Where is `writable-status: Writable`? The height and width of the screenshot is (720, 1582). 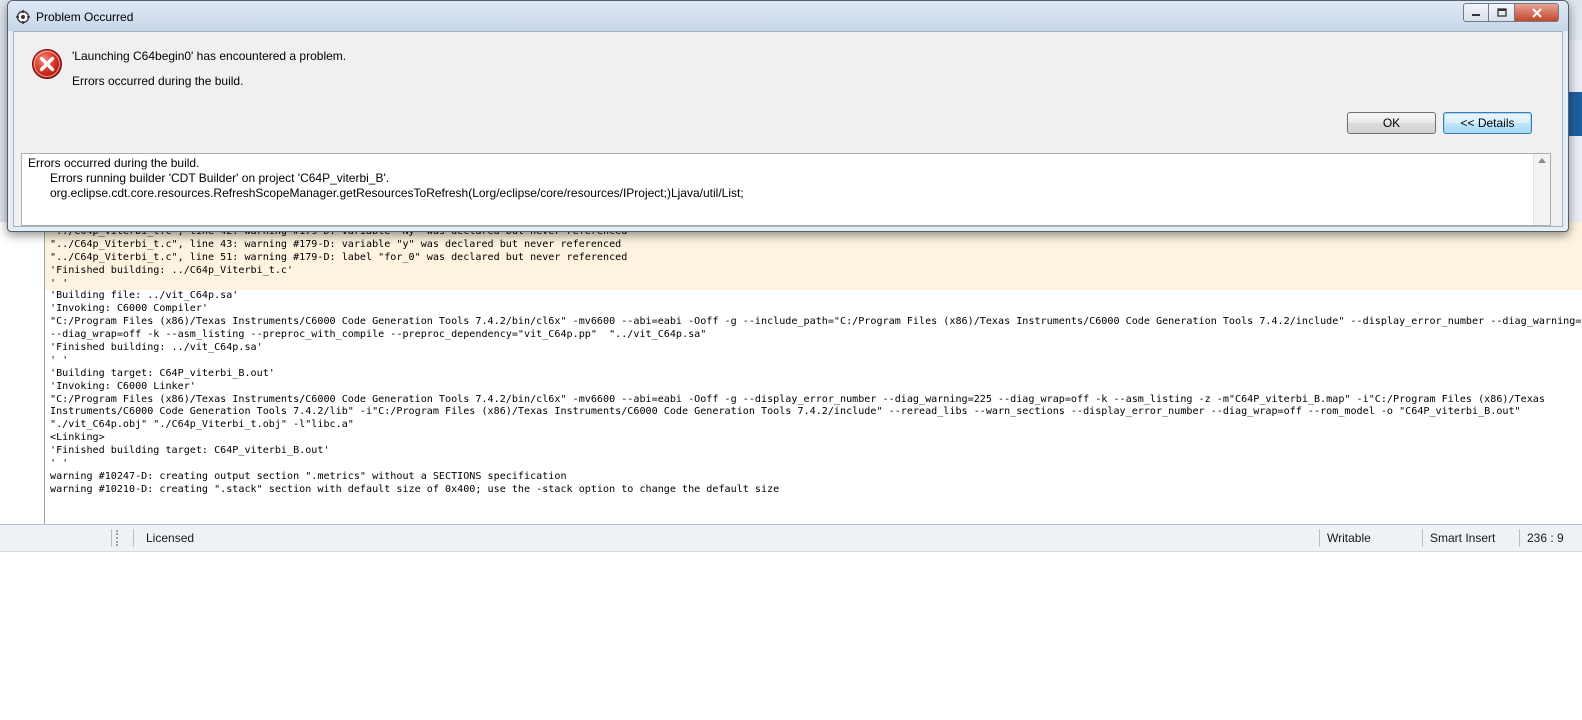
writable-status: Writable is located at coordinates (1349, 538).